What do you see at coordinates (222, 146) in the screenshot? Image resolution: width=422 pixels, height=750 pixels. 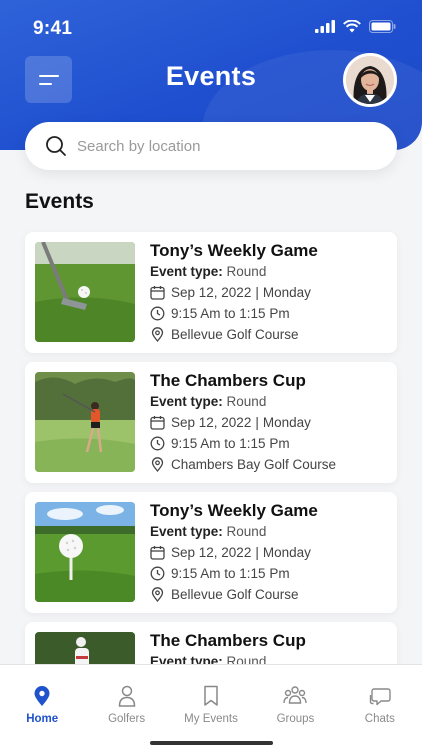 I see `search-input` at bounding box center [222, 146].